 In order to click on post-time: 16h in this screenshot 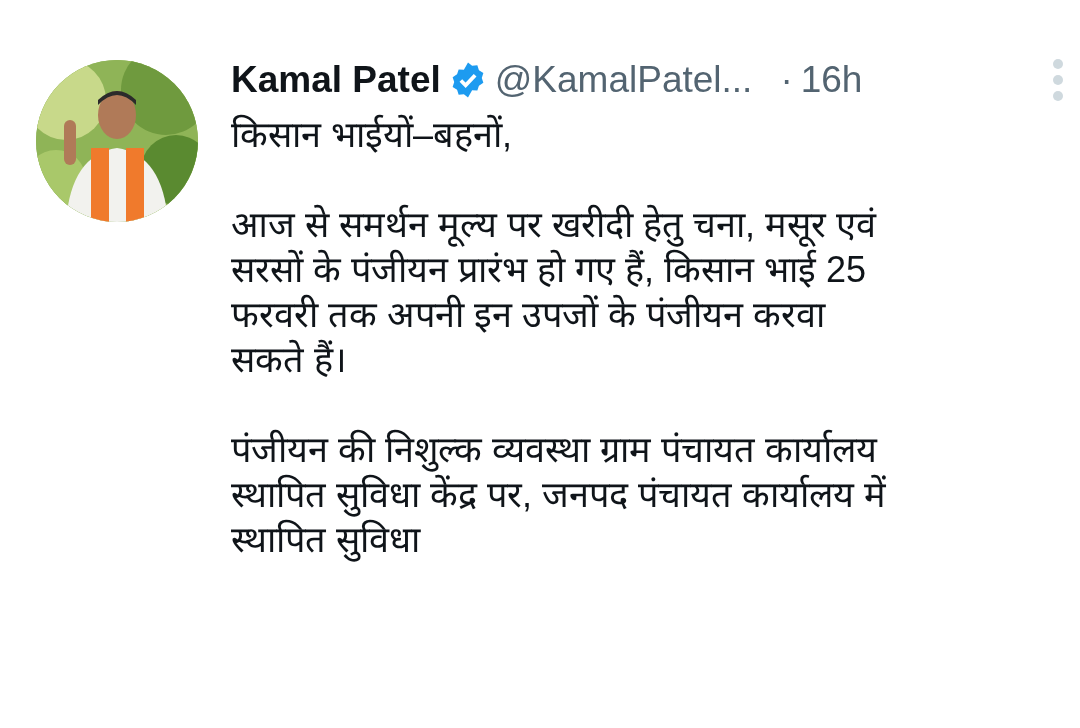, I will do `click(831, 80)`.